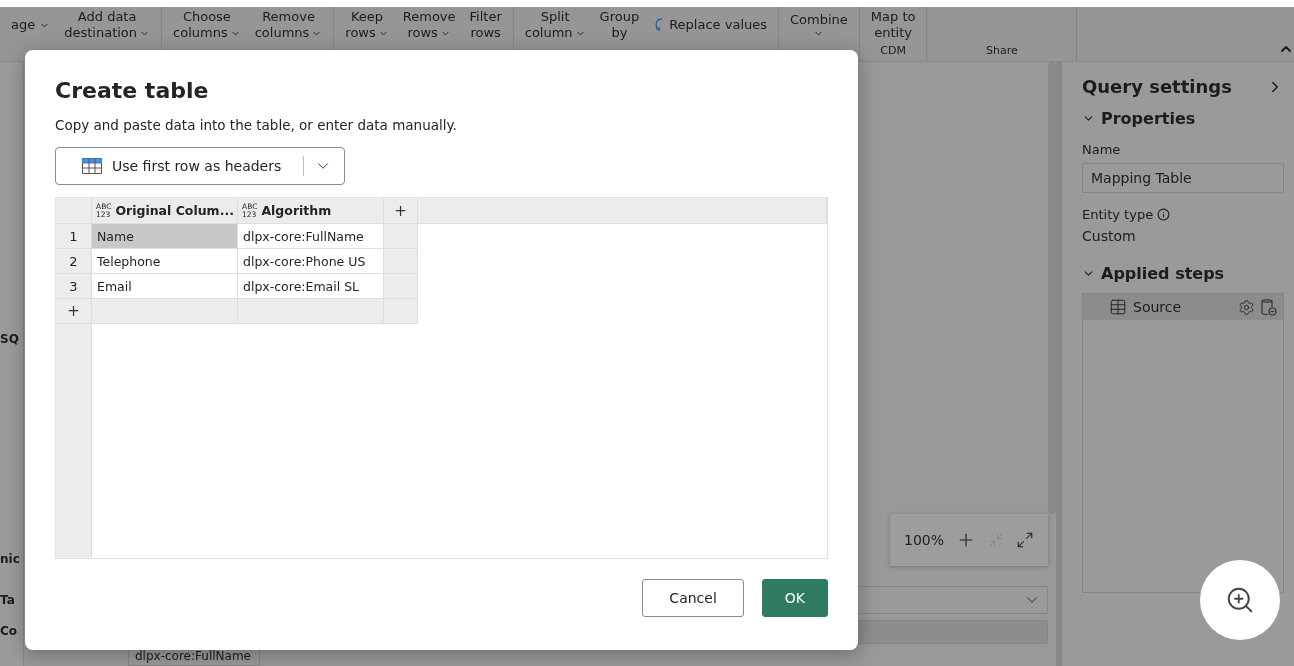 The height and width of the screenshot is (666, 1294). Describe the element at coordinates (311, 261) in the screenshot. I see `table-cell: dlpx-core:Phone US` at that location.